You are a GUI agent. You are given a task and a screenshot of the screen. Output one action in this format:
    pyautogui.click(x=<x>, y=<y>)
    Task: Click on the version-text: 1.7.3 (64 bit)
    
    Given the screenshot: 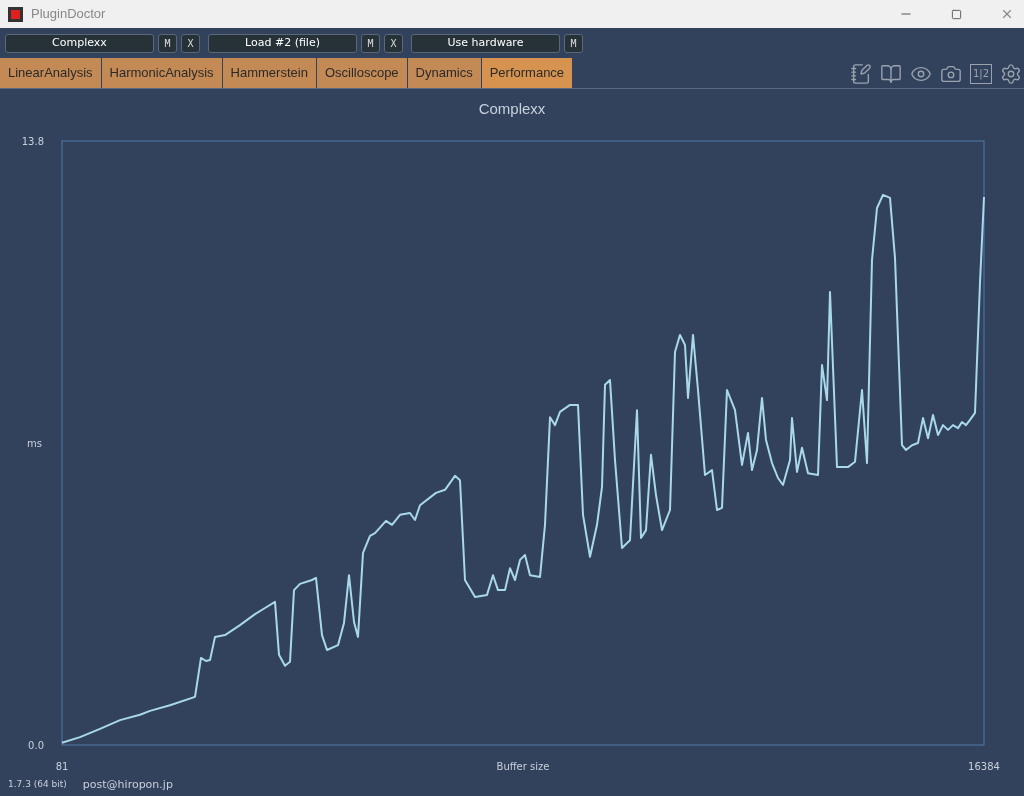 What is the action you would take?
    pyautogui.click(x=37, y=785)
    